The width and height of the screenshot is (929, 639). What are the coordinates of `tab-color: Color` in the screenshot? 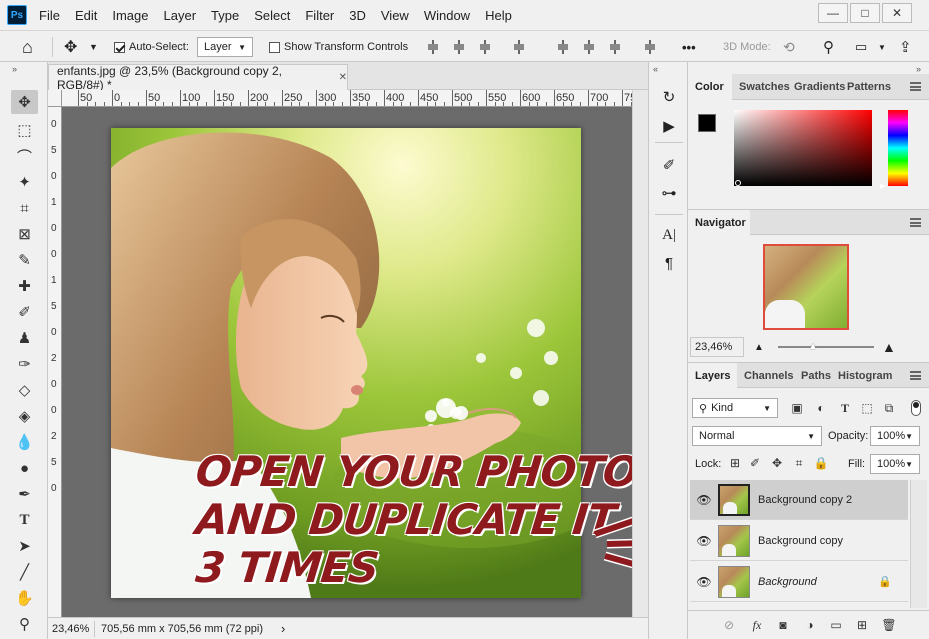 It's located at (710, 87).